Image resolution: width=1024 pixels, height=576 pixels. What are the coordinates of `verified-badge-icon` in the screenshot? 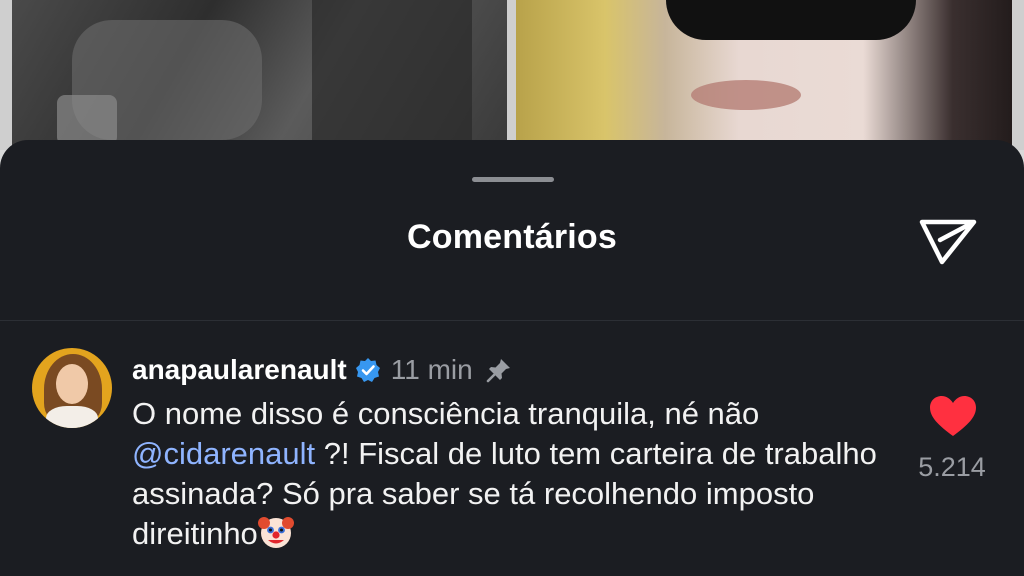 It's located at (367, 370).